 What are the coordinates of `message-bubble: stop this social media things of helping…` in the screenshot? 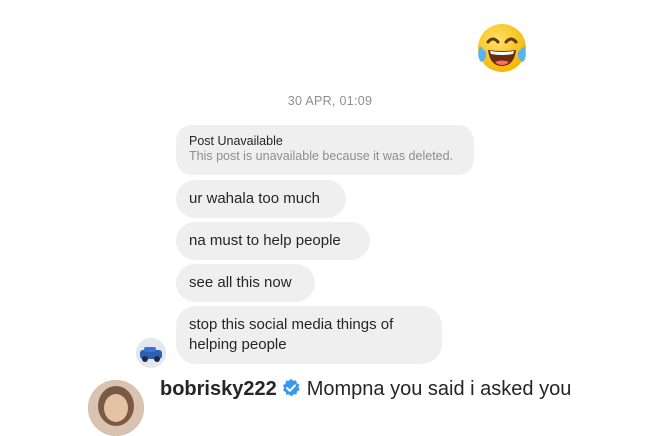 It's located at (309, 335).